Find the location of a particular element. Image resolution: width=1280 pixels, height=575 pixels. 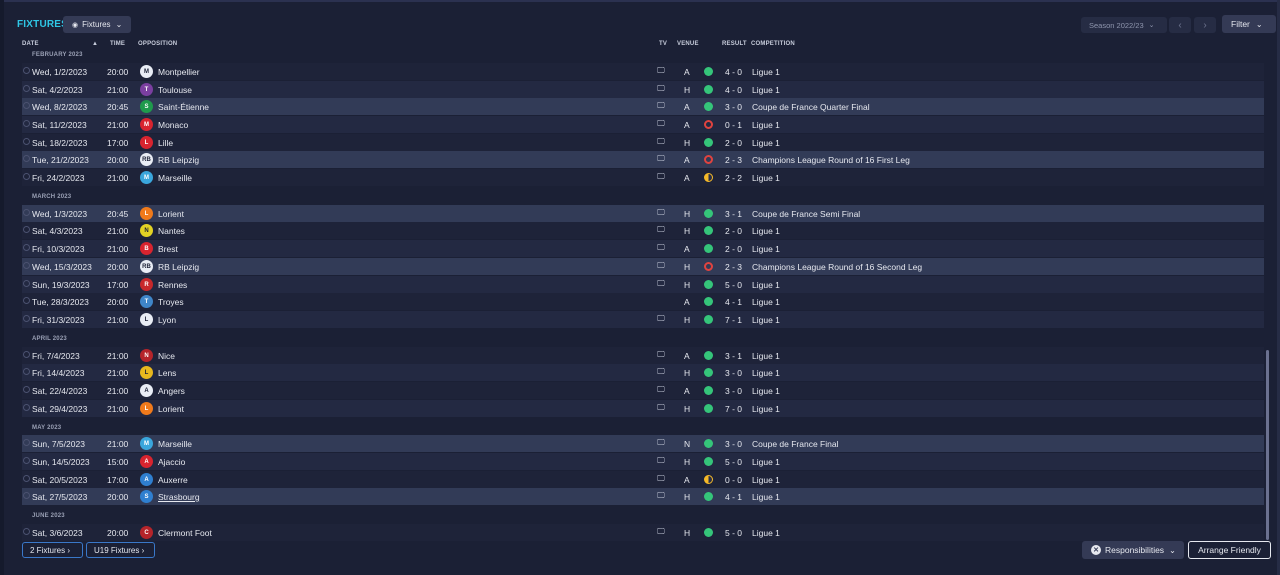

opponent-link: Rennes is located at coordinates (172, 285).